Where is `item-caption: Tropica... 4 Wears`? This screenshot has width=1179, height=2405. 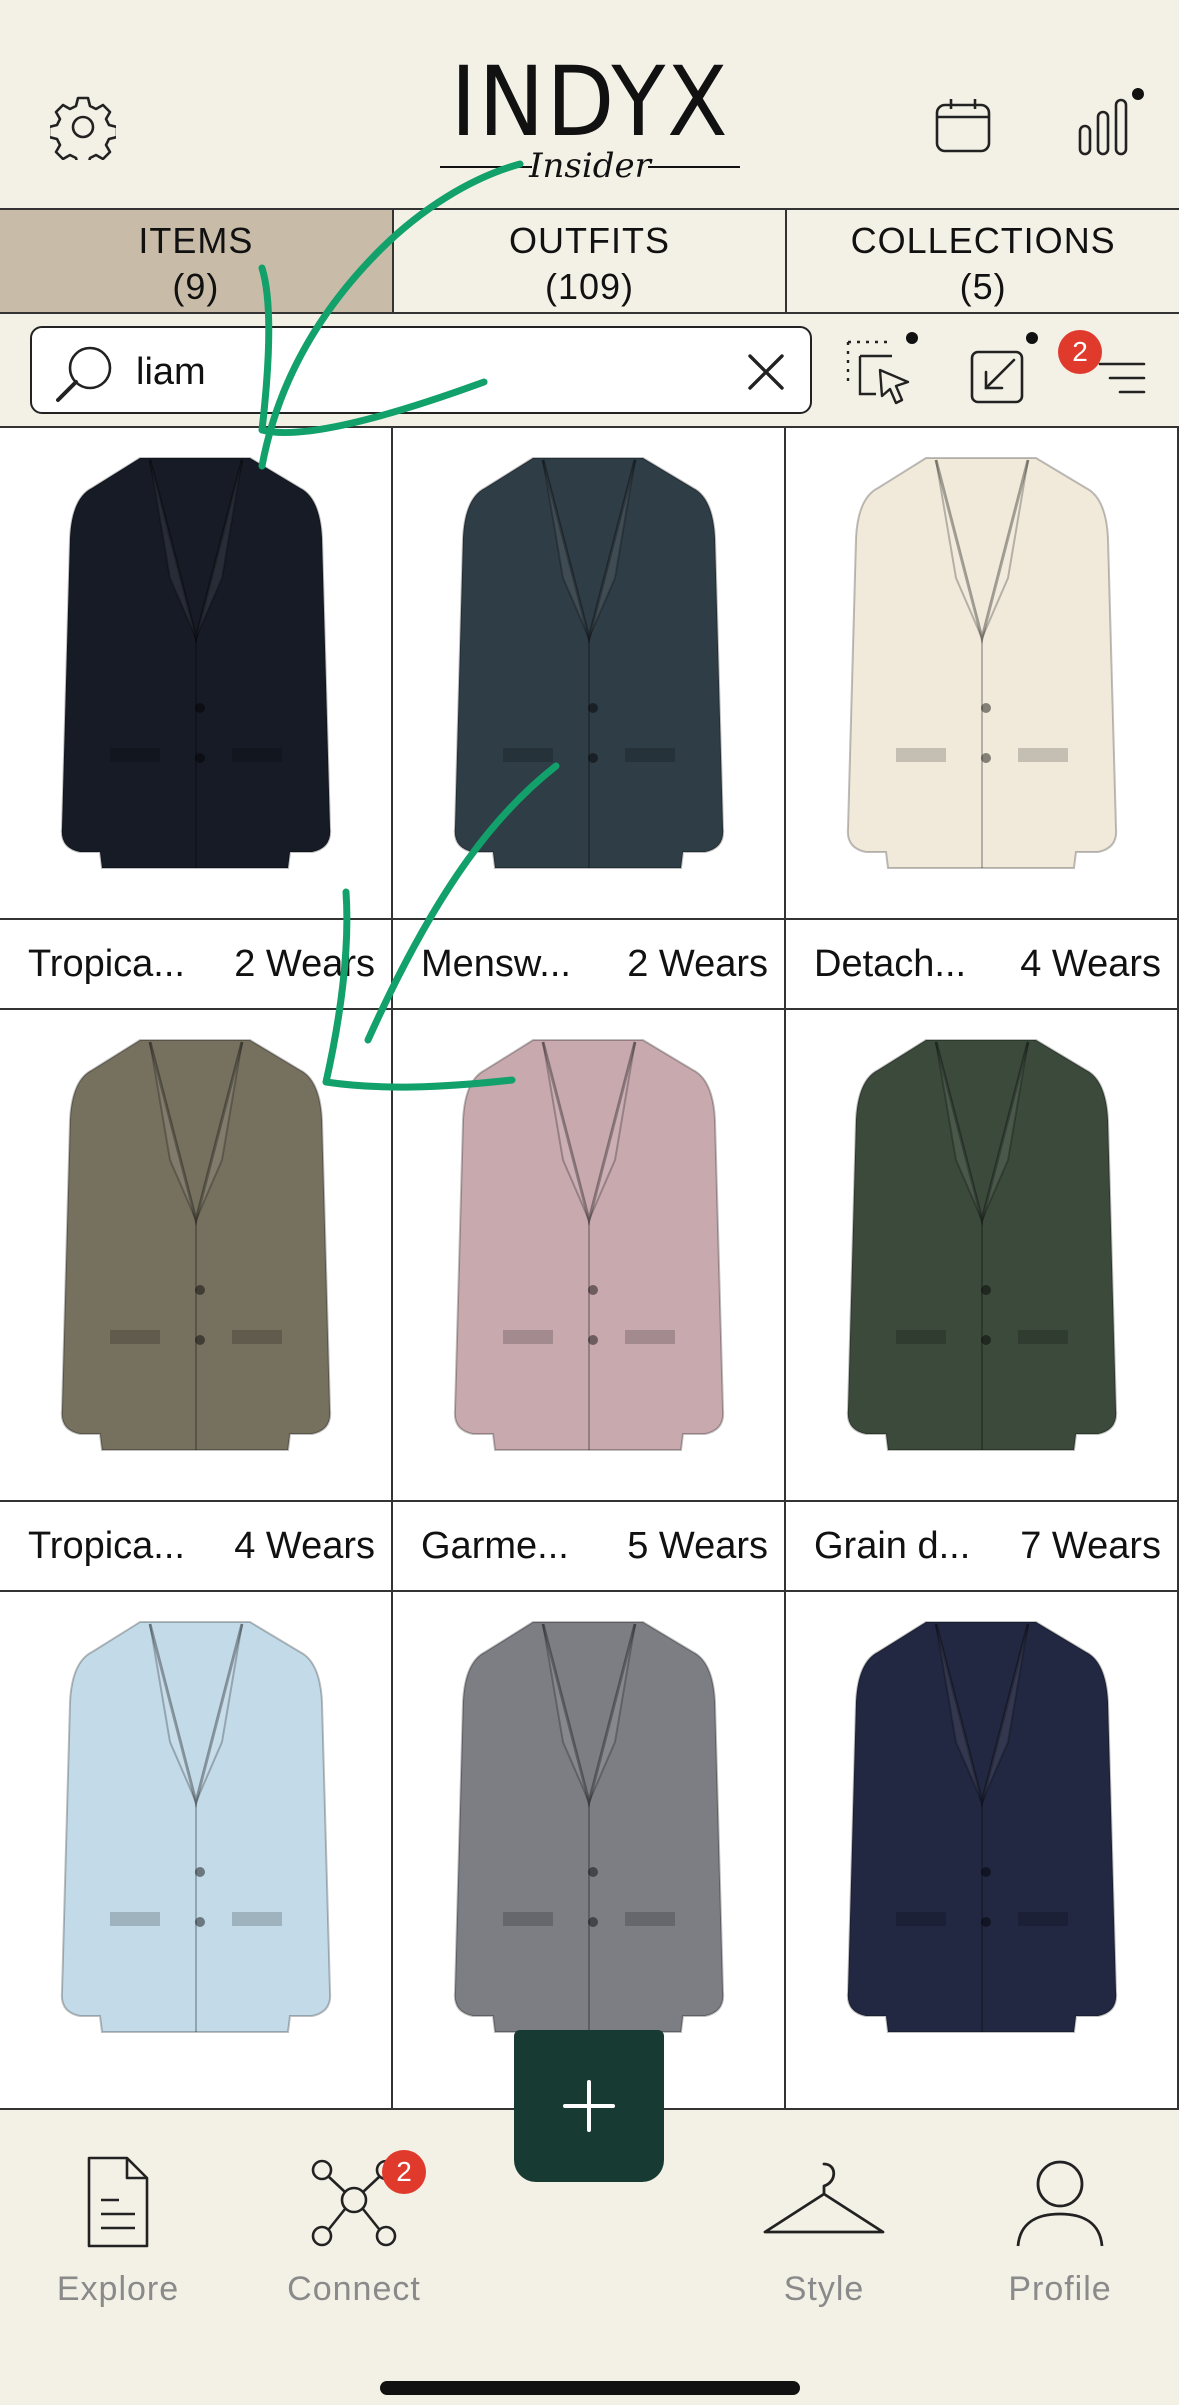 item-caption: Tropica... 4 Wears is located at coordinates (195, 1545).